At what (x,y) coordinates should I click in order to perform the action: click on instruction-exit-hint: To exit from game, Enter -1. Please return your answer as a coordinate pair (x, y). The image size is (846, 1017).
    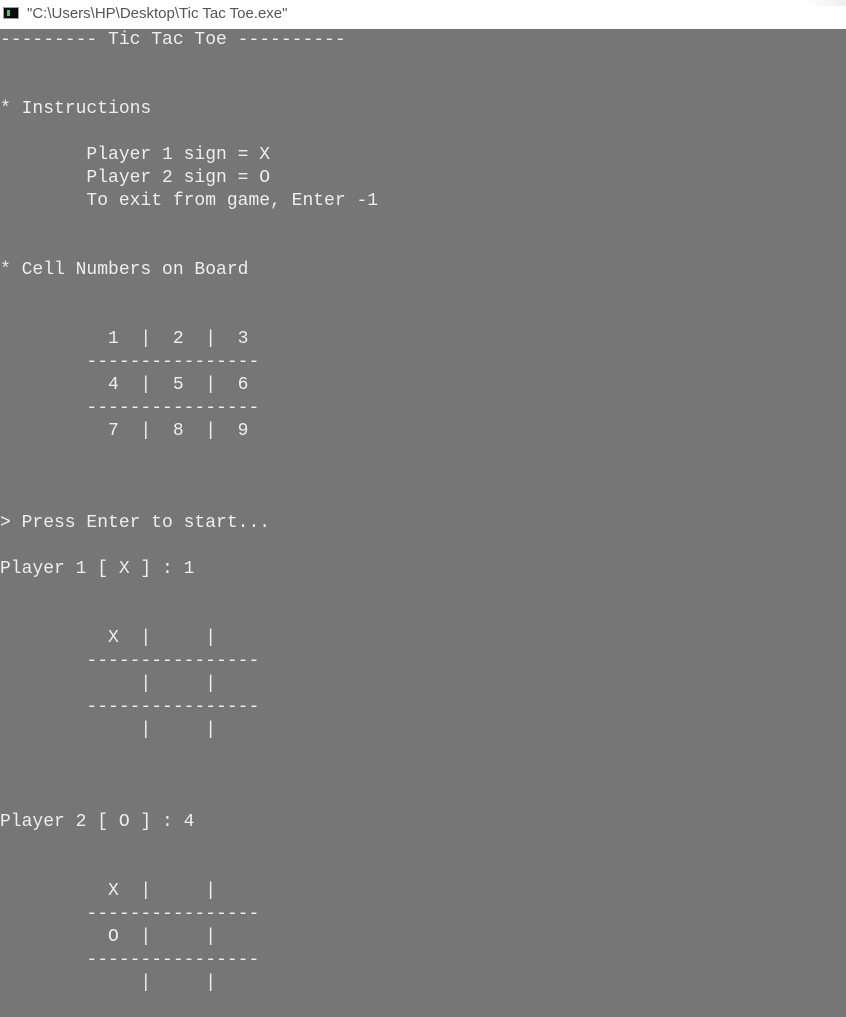
    Looking at the image, I should click on (189, 201).